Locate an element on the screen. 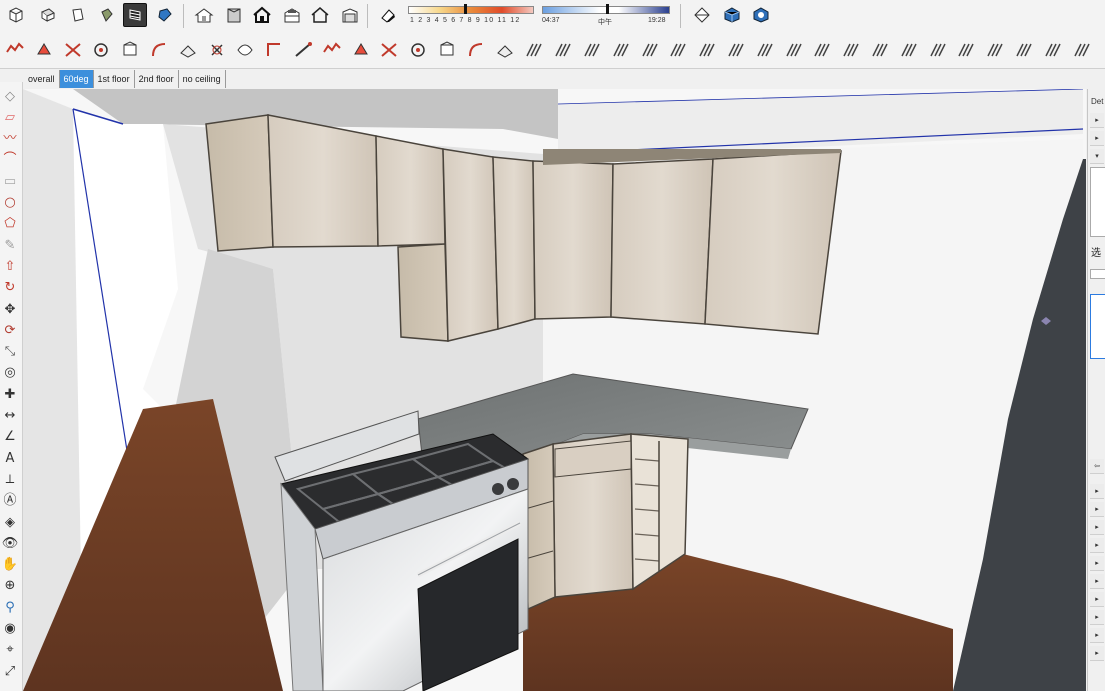 This screenshot has width=1105, height=691. back-edges-style-icon is located at coordinates (234, 15).